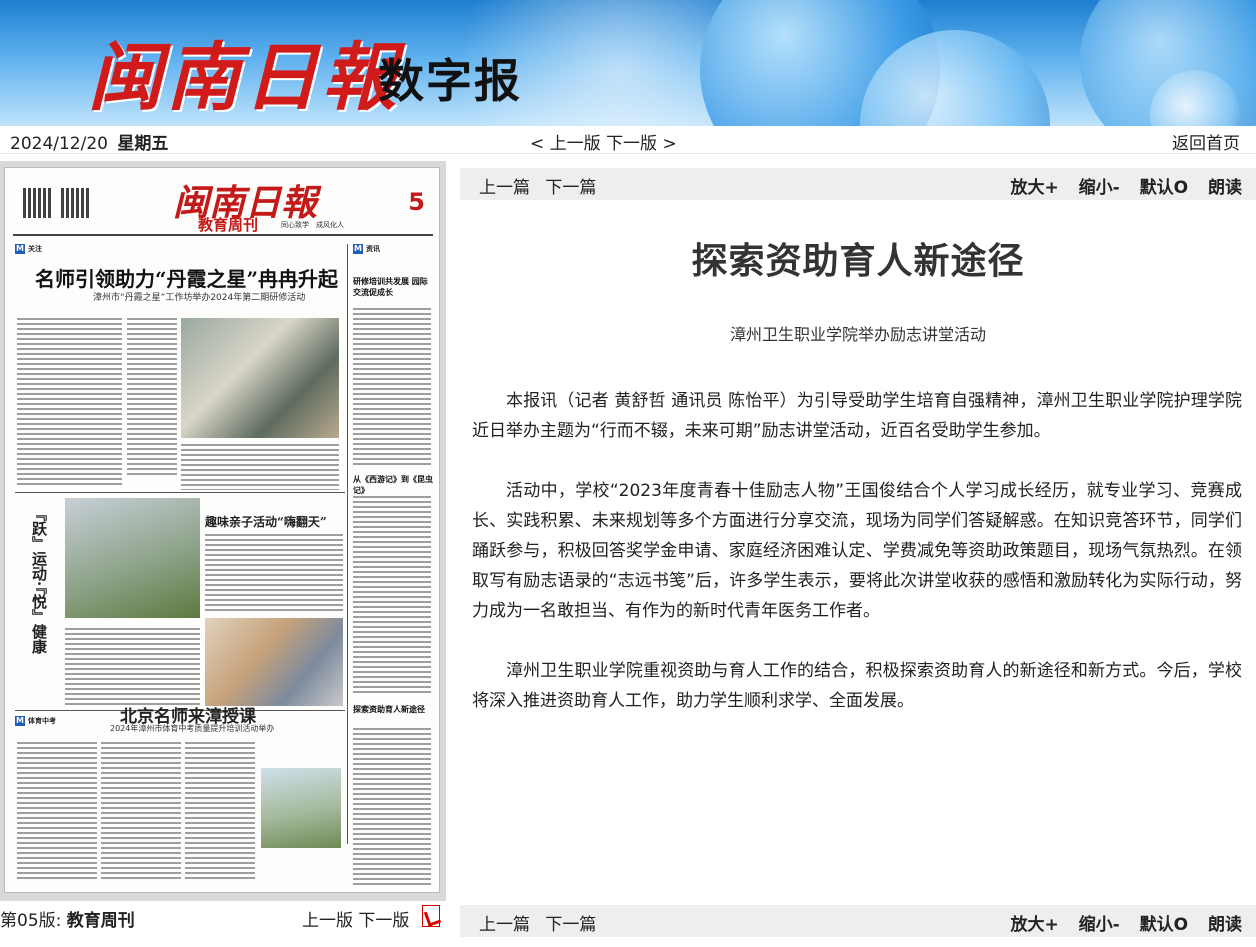 The height and width of the screenshot is (947, 1256). What do you see at coordinates (244, 78) in the screenshot?
I see `site-logo: 闽南日報` at bounding box center [244, 78].